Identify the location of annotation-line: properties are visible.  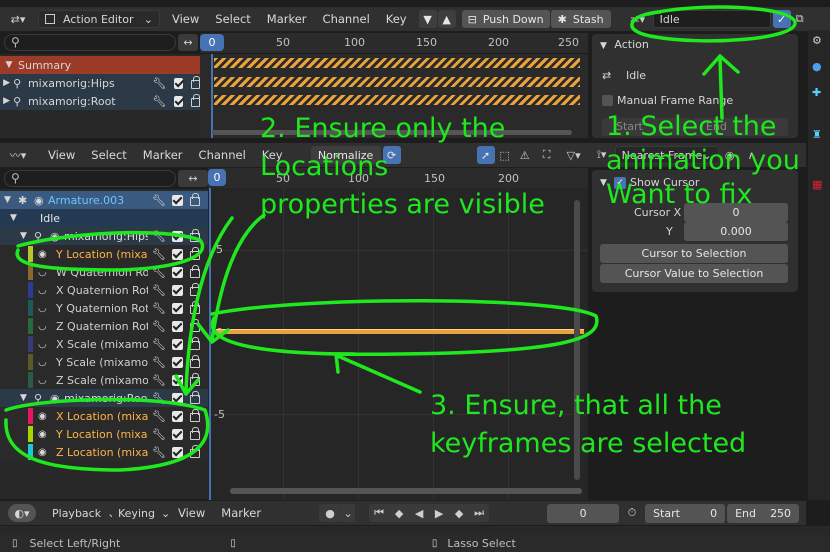
(402, 204).